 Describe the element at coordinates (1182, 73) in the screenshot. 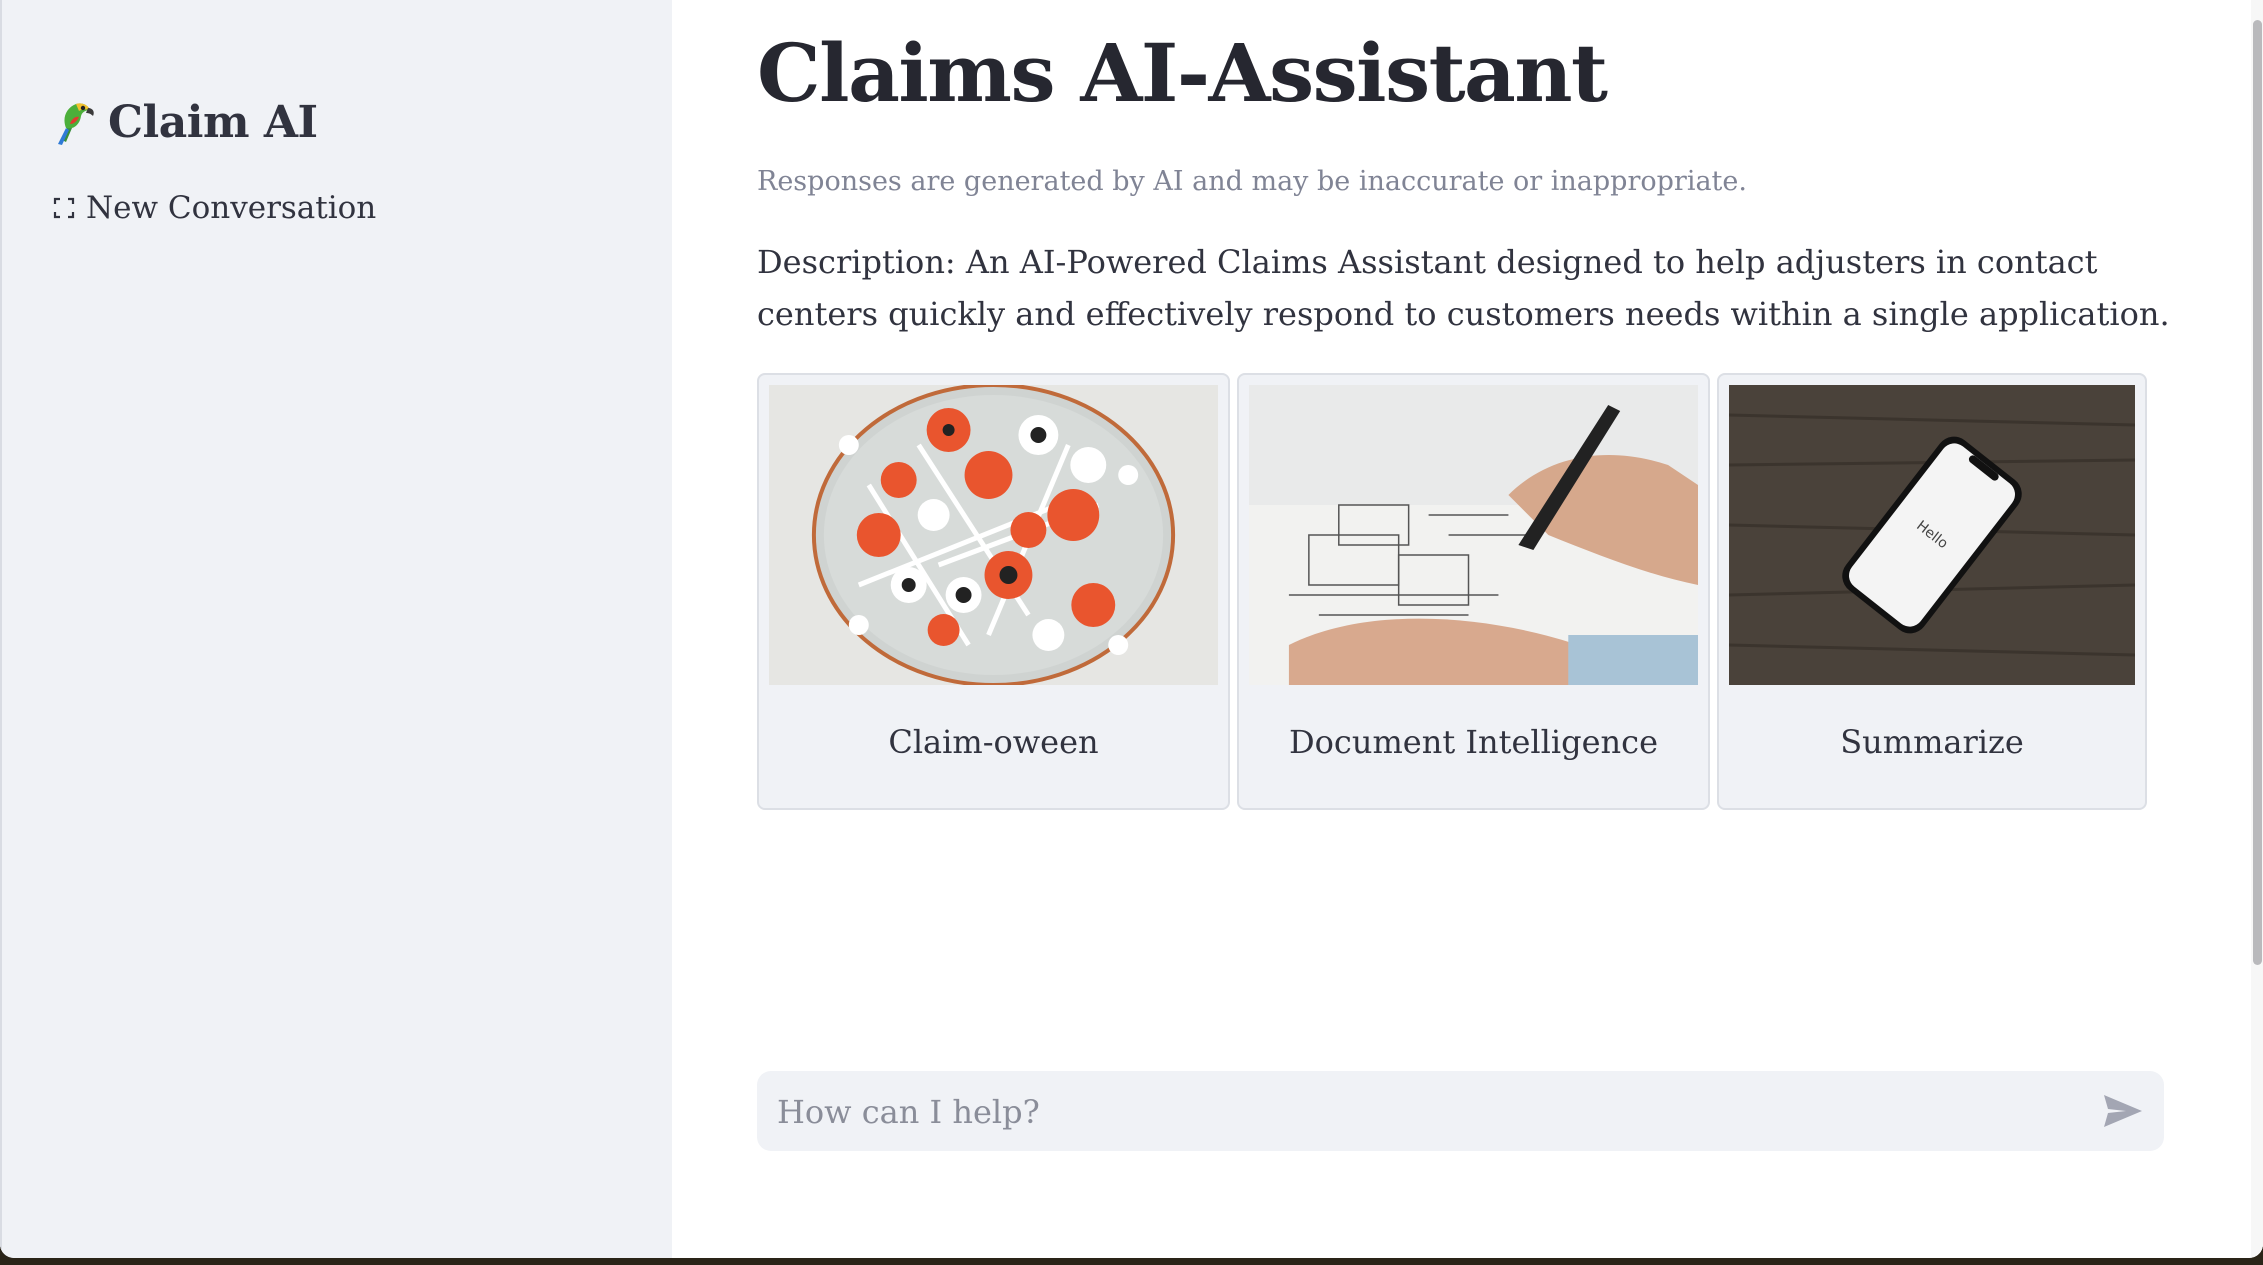

I see `page-title: Claims AI-Assistant` at that location.